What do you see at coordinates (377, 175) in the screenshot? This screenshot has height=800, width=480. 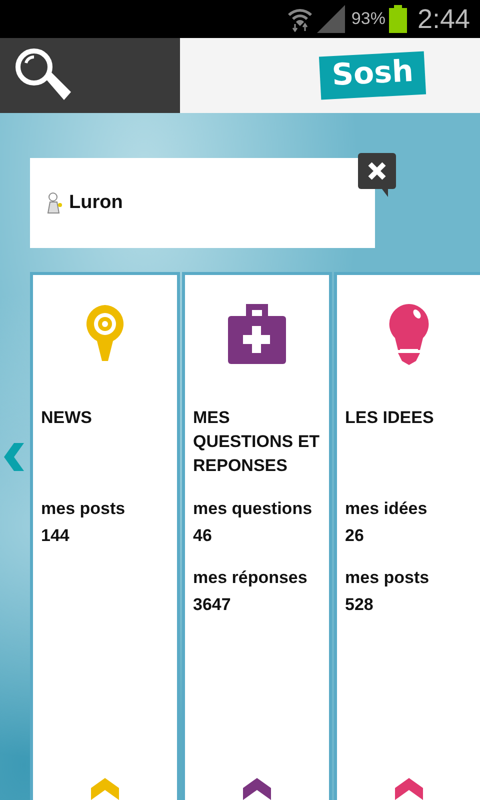 I see `close-button` at bounding box center [377, 175].